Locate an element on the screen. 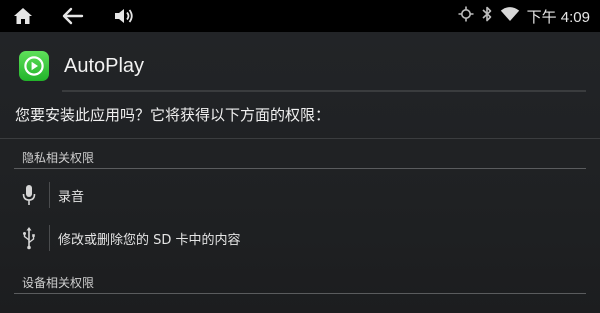  status-bar: 下午 4:09 is located at coordinates (300, 16).